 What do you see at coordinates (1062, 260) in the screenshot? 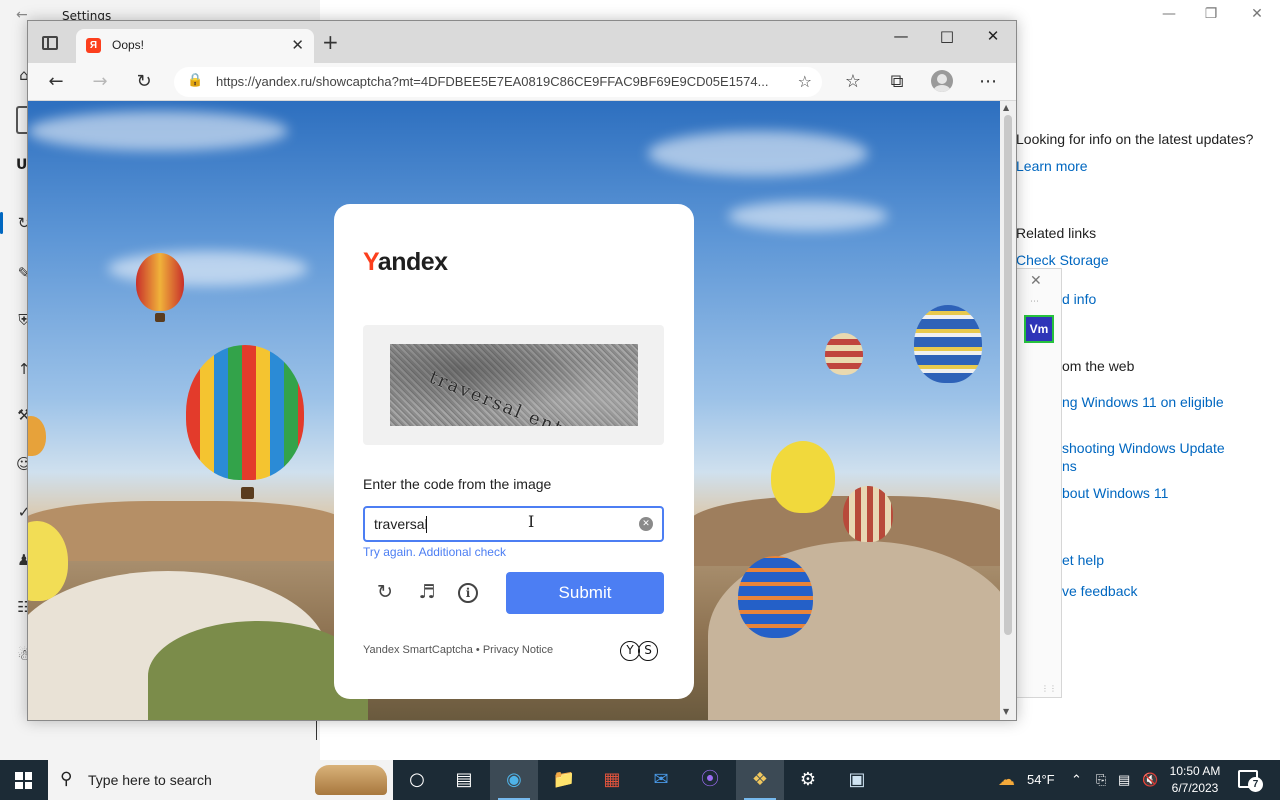
I see `check-storage-link: Check Storage` at bounding box center [1062, 260].